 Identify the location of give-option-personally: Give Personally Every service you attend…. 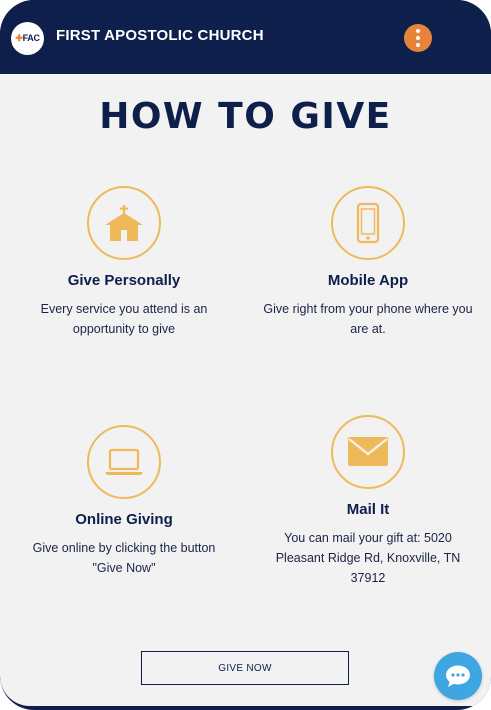
(124, 262).